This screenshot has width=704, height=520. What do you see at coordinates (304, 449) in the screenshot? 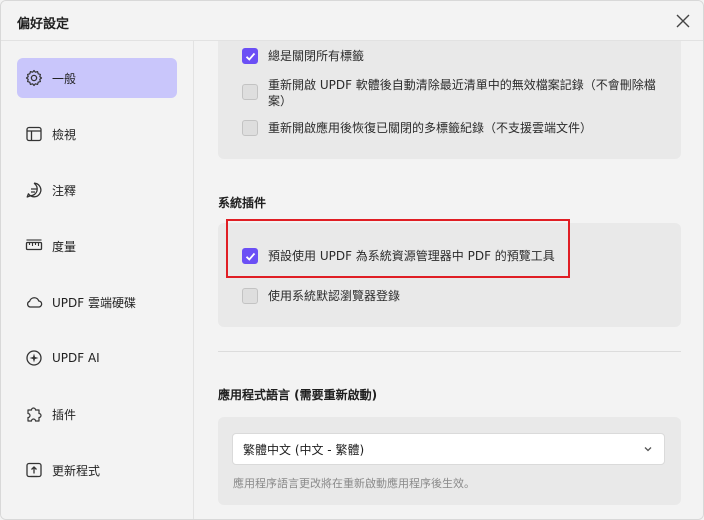
I see `language-select-value: 繁體中文 (中文 - 繁體)` at bounding box center [304, 449].